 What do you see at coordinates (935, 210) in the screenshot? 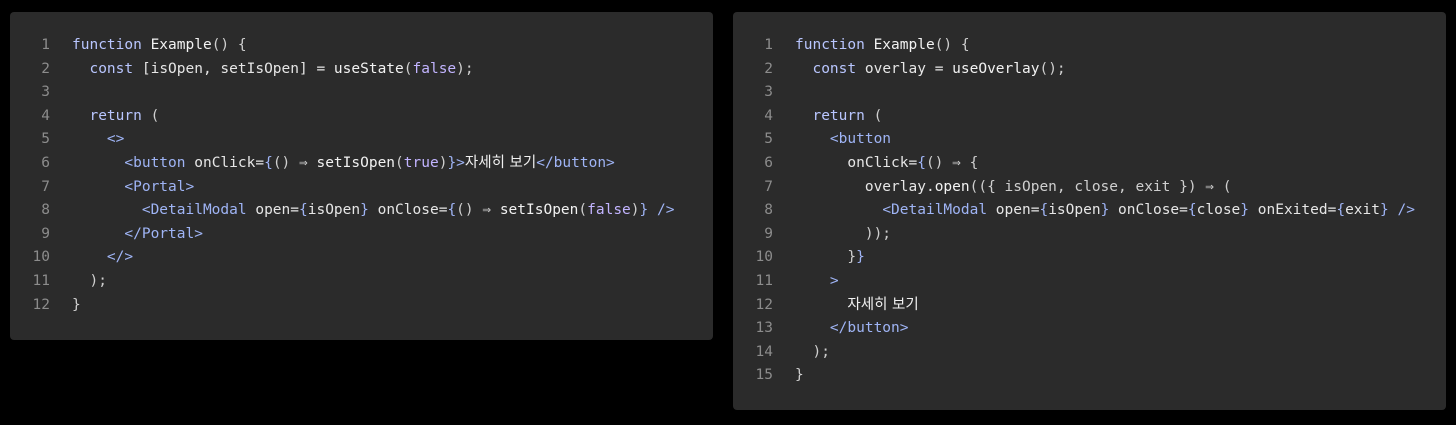
I see `code-token: <DetailModal` at bounding box center [935, 210].